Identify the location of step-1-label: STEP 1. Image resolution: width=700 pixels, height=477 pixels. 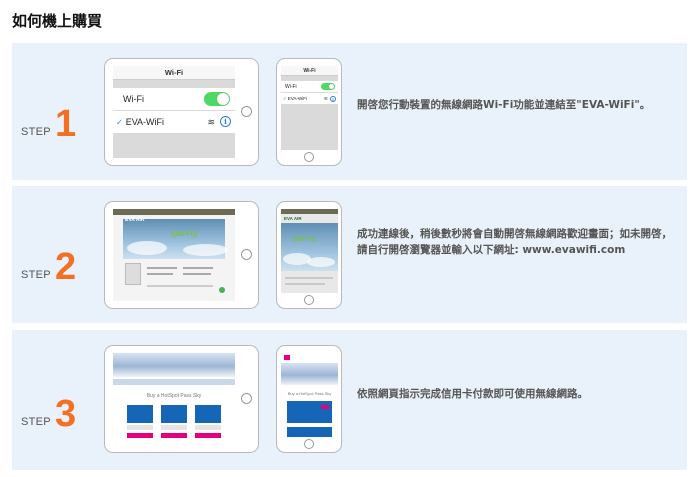
(49, 124).